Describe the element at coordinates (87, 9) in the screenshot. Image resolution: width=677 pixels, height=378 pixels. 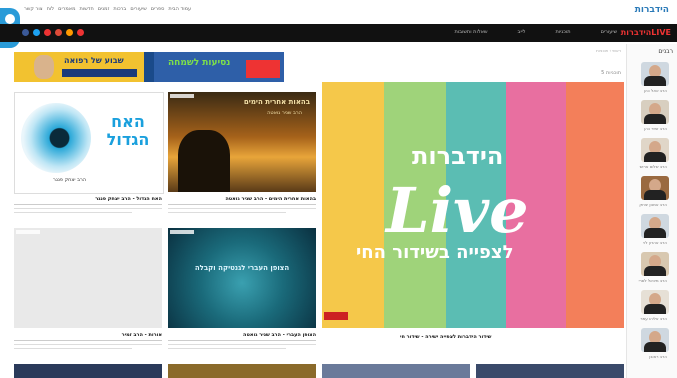
I see `top-link: חדשות` at that location.